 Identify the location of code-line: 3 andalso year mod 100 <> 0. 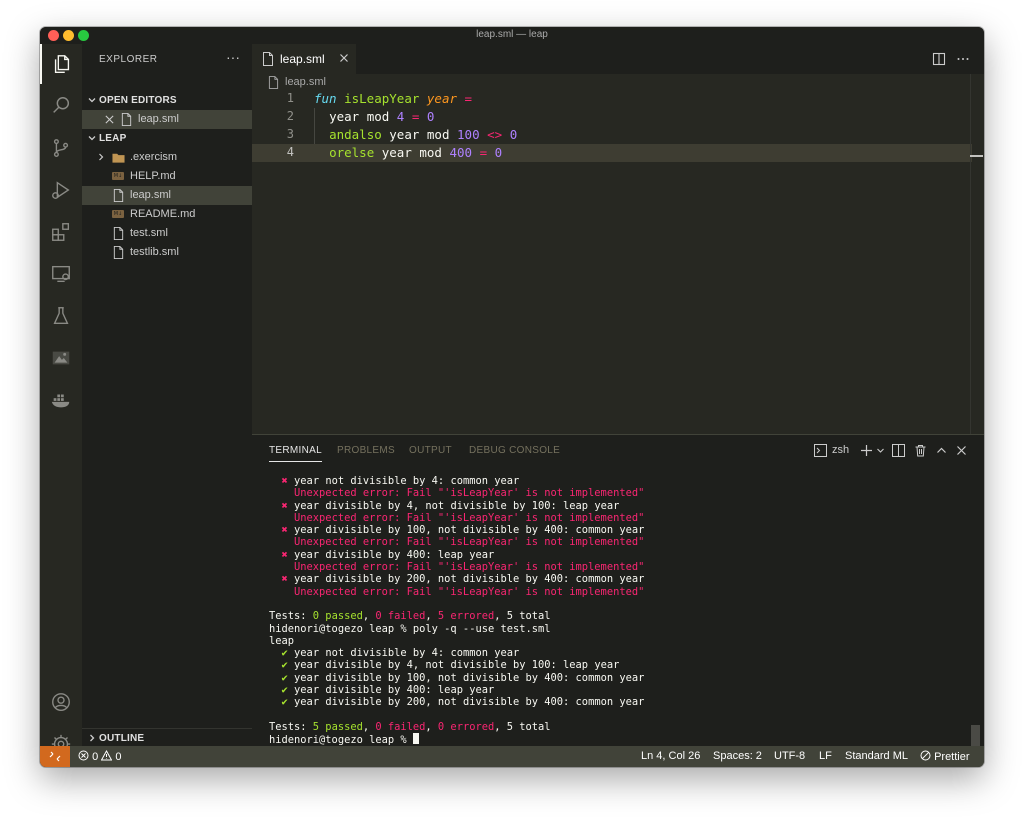
(612, 135).